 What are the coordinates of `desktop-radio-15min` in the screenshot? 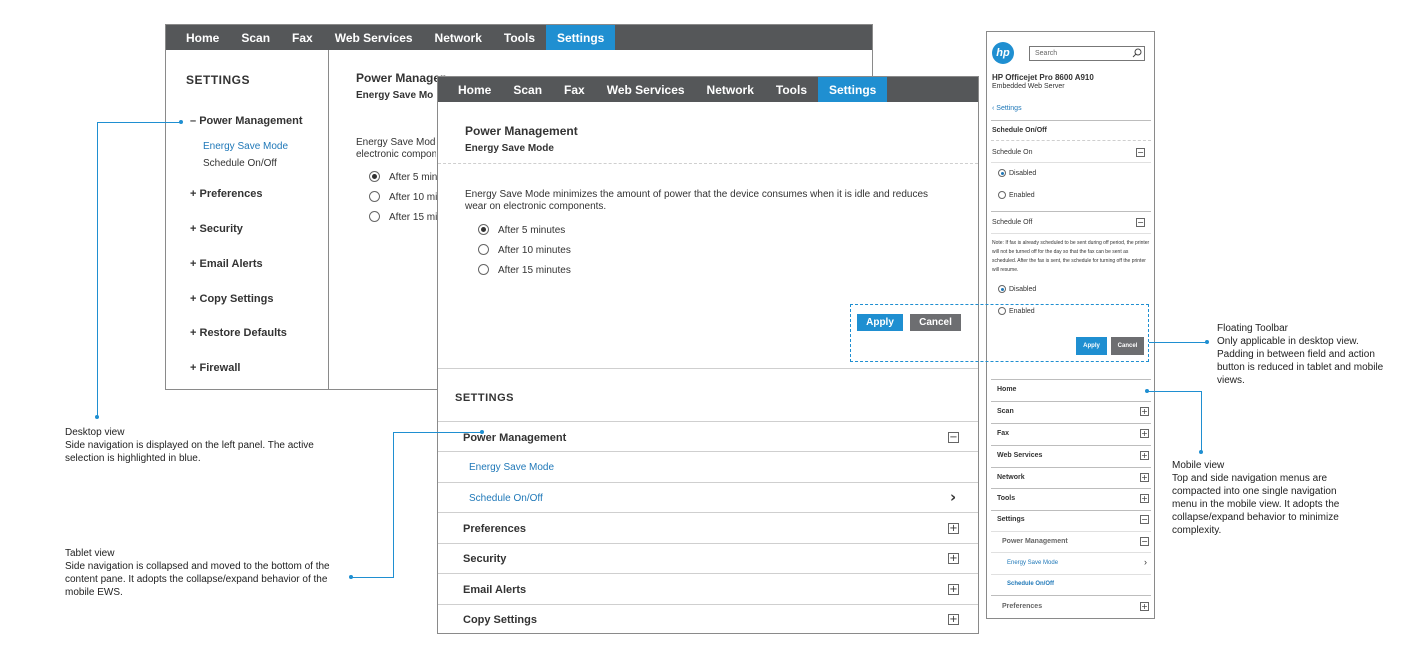 It's located at (374, 216).